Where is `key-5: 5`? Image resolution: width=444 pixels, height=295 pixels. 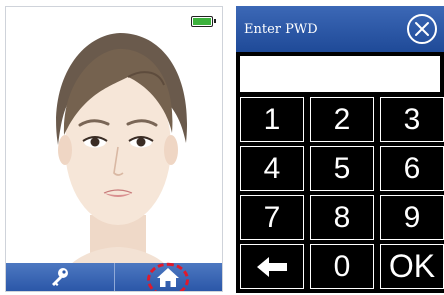
key-5: 5 is located at coordinates (342, 168).